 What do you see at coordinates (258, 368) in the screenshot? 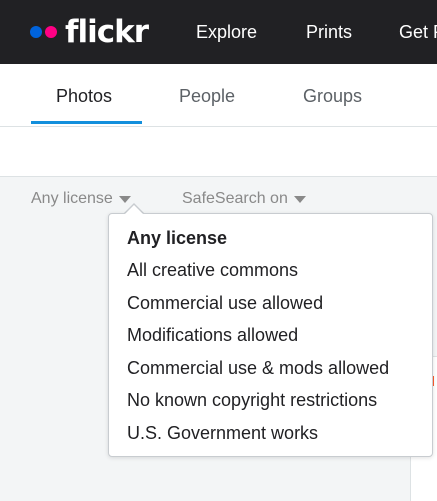
I see `license-option-commercial-and-mods: Commercial use & mods allowed` at bounding box center [258, 368].